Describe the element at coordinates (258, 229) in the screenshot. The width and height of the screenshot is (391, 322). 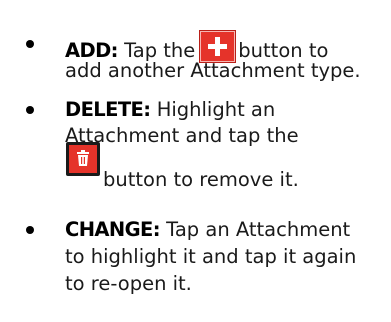
I see `change-text-line1: Tap an Attachment` at that location.